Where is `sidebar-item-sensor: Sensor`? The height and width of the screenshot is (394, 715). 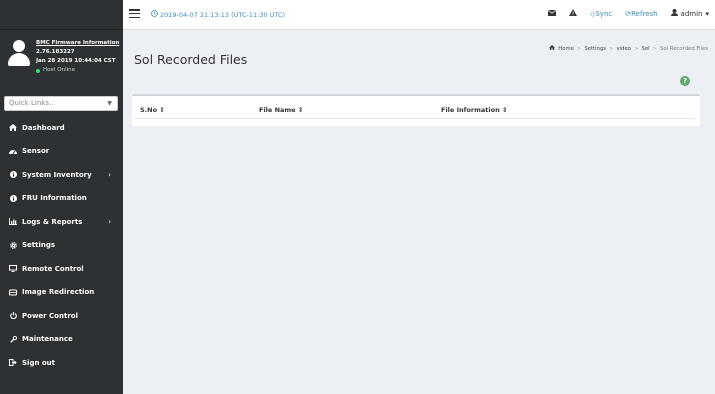 sidebar-item-sensor: Sensor is located at coordinates (61, 152).